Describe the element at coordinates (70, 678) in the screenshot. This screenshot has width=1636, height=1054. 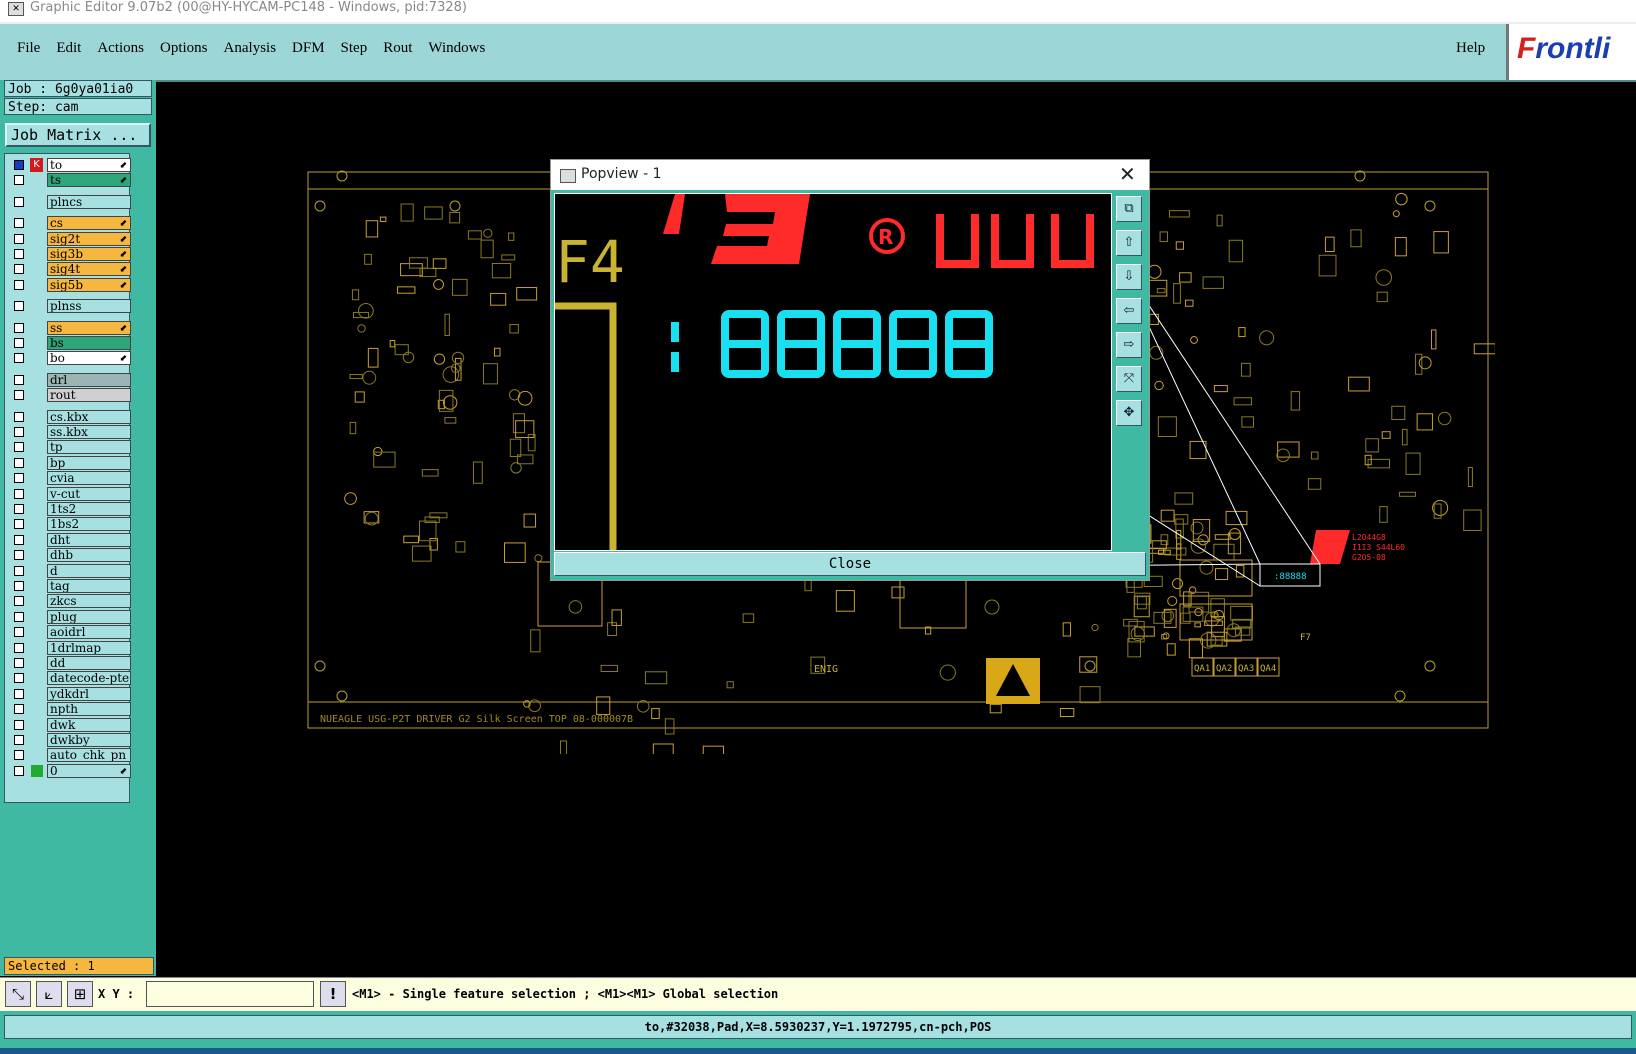
I see `layer-row: datecode-pte` at that location.